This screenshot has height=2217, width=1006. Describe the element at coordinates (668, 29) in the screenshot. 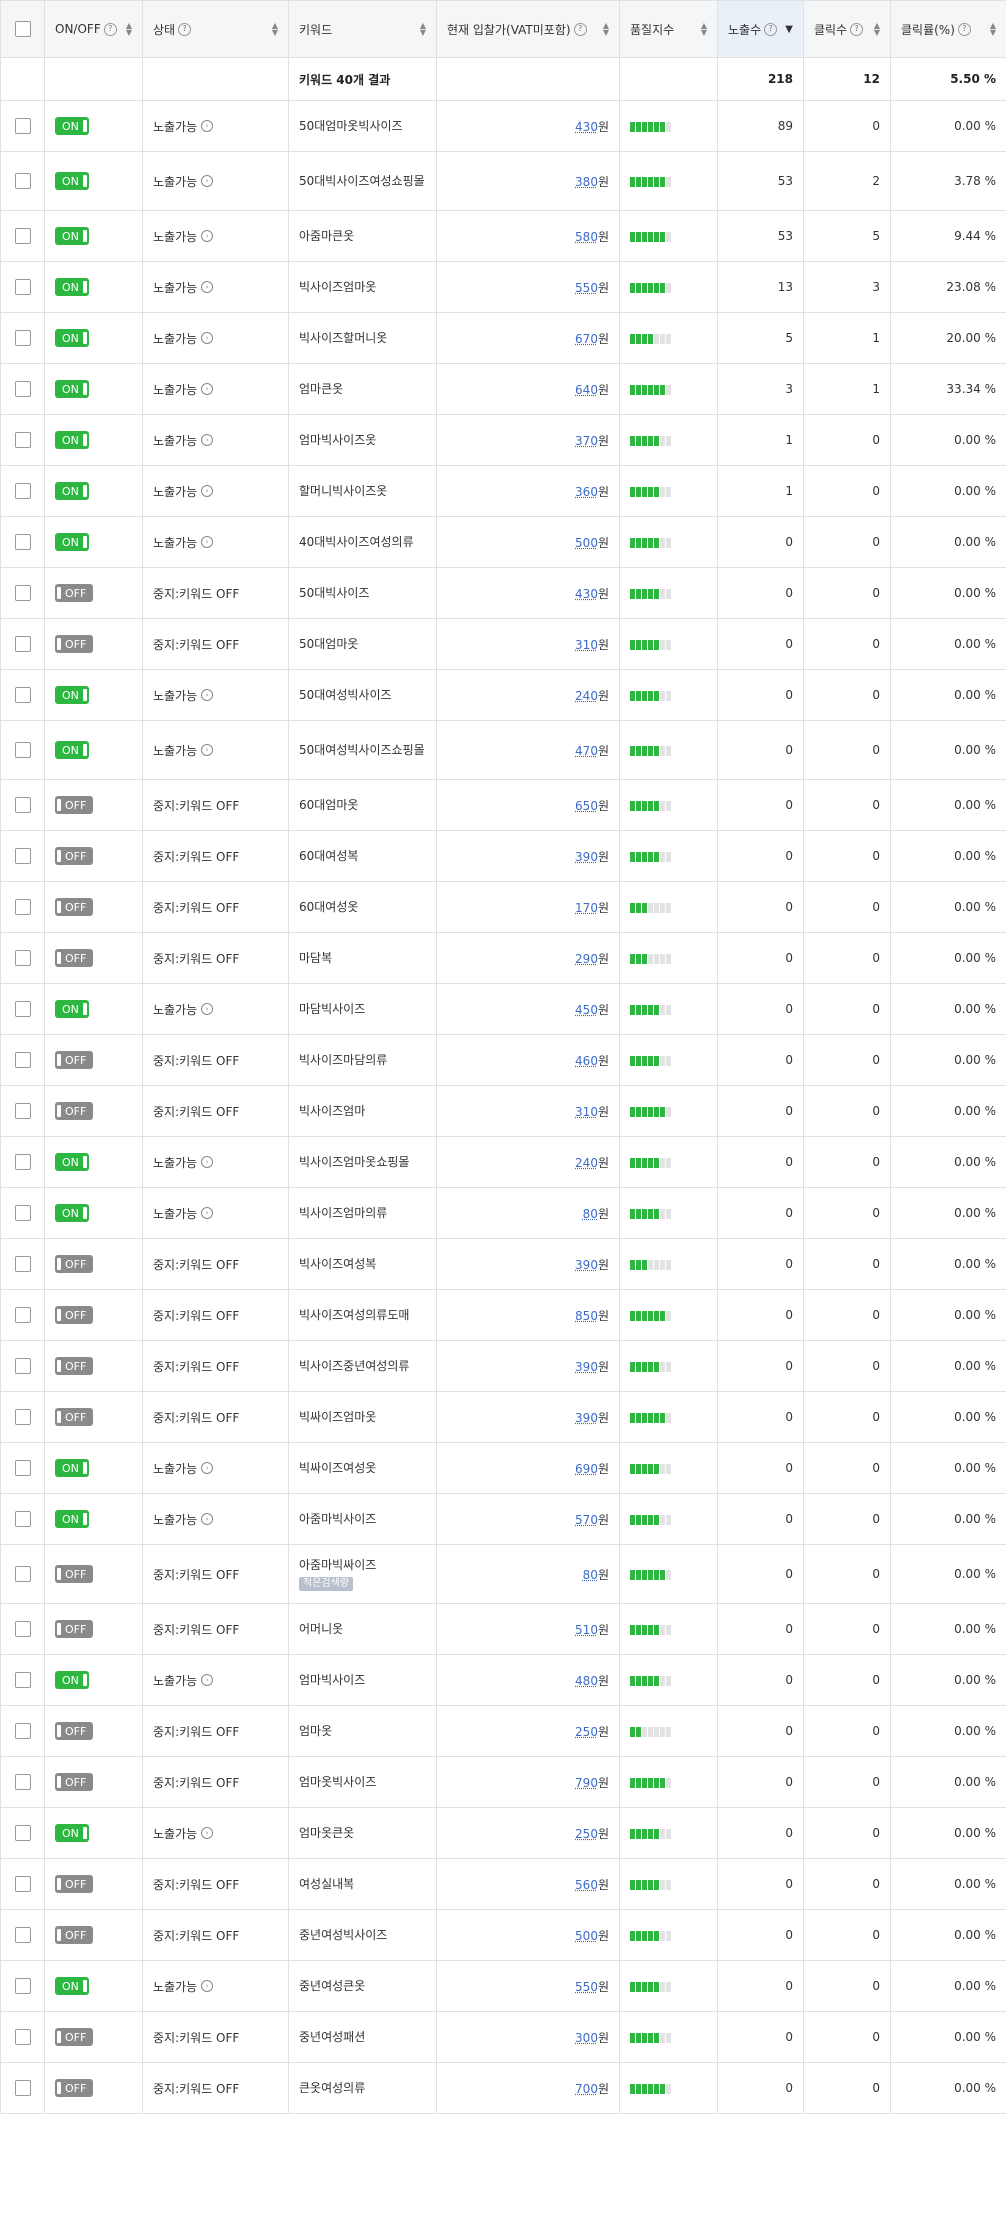

I see `col-quality: 품질지수 ▲ ▼` at that location.